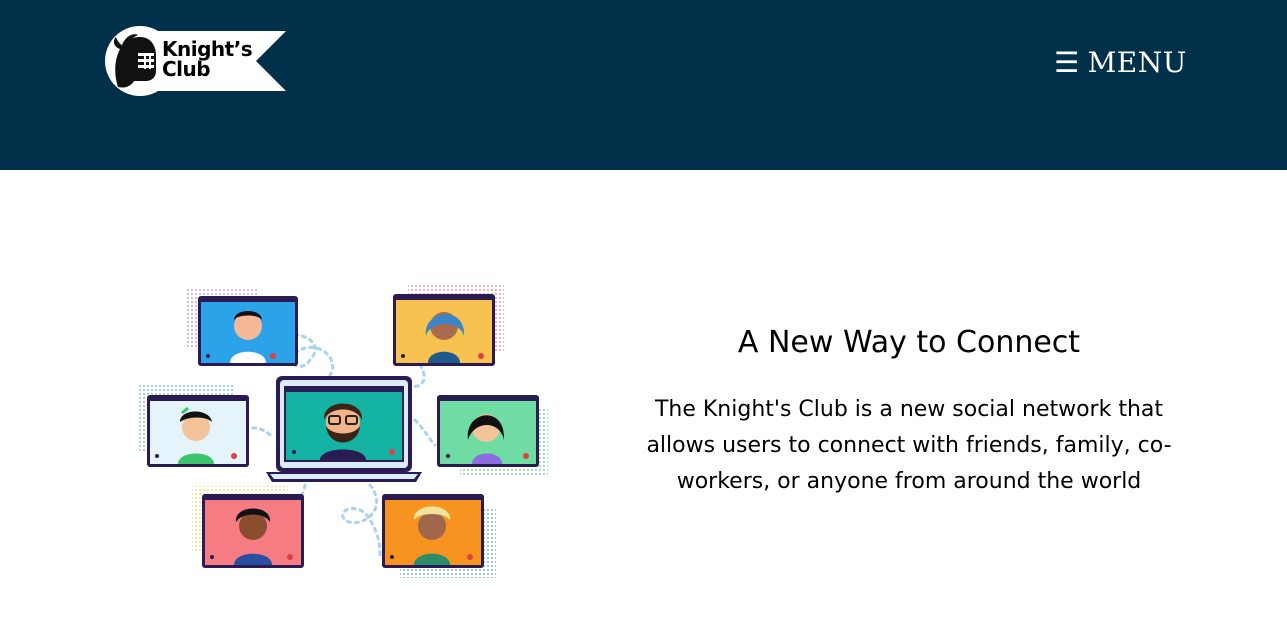  What do you see at coordinates (207, 49) in the screenshot?
I see `logo-line-1: Knight’s` at bounding box center [207, 49].